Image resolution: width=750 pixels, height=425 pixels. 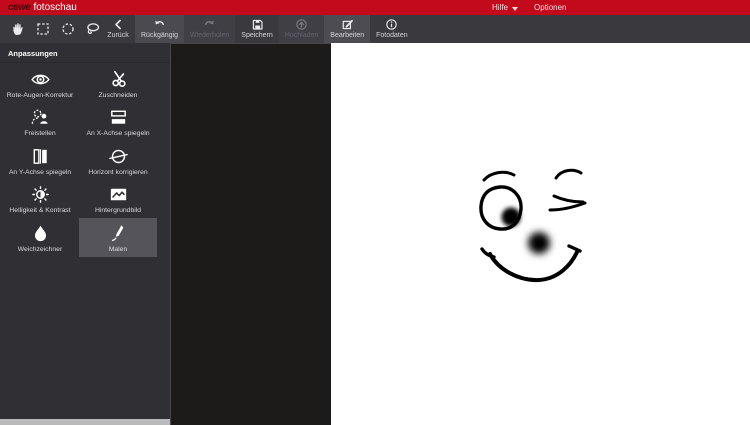 I want to click on rect-select-icon, so click(x=43, y=29).